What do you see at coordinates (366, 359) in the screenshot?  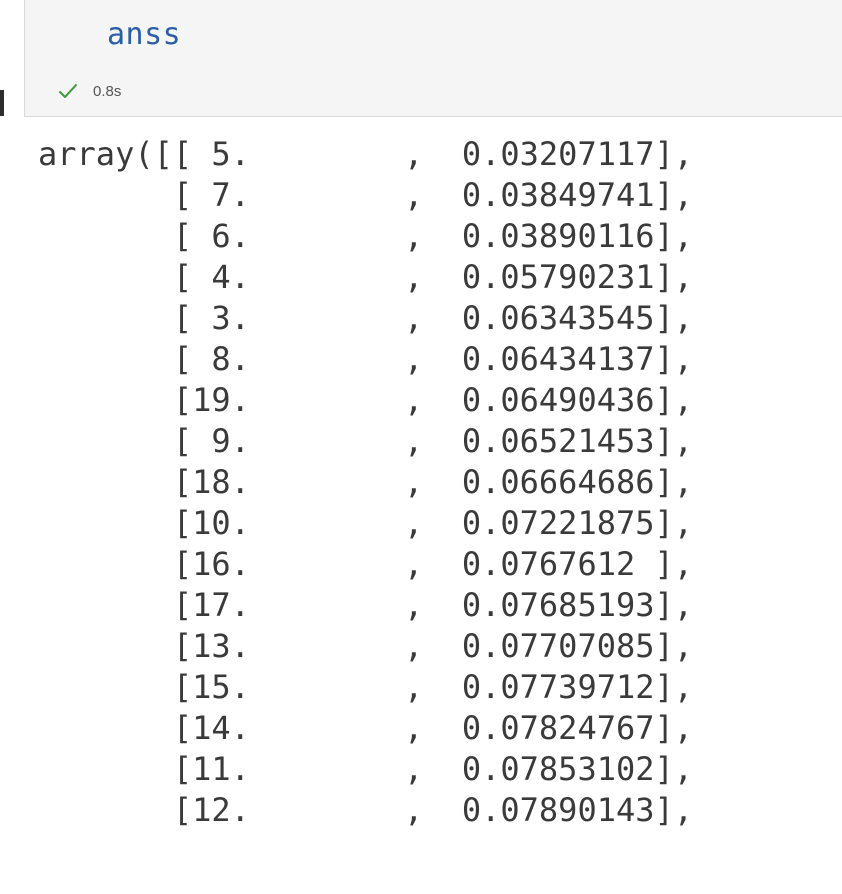 I see `output-line: [ 8. , 0.06434137],` at bounding box center [366, 359].